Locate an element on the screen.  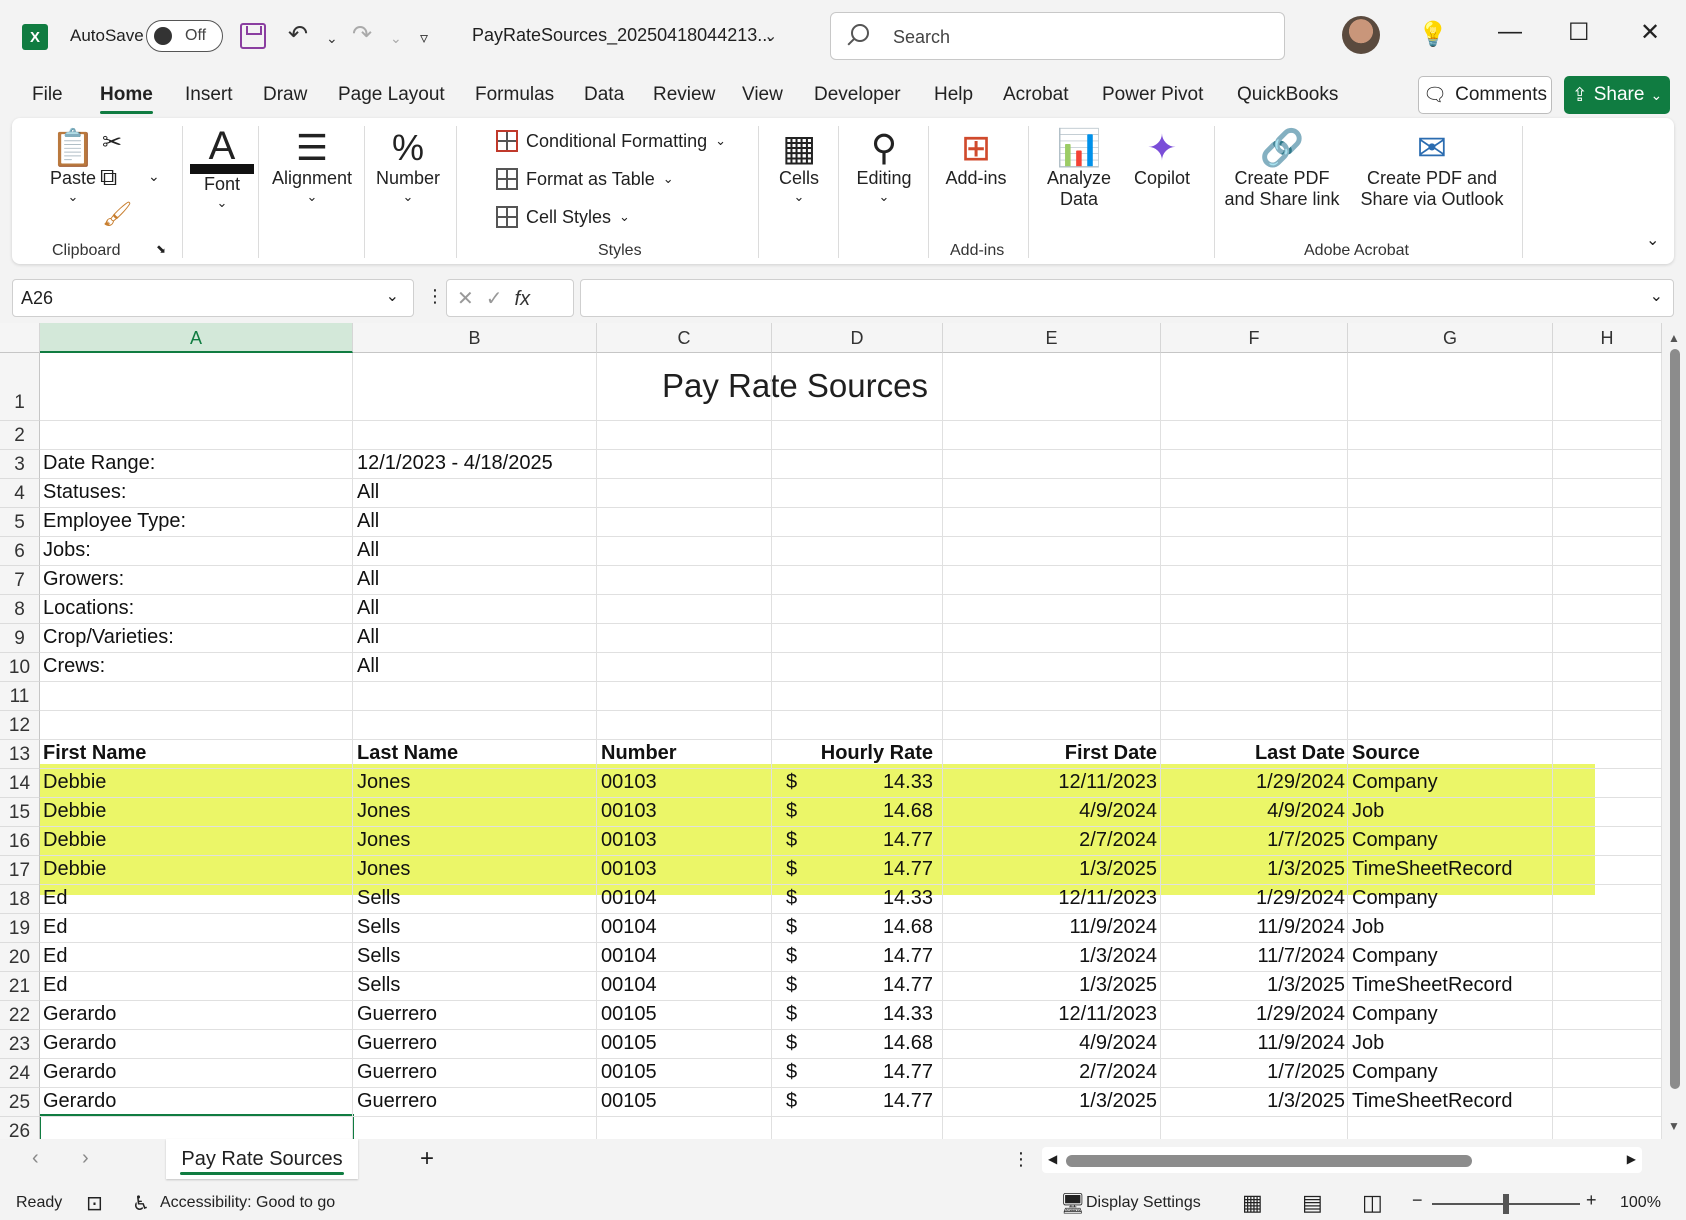
row-header-18: 18 is located at coordinates (20, 899).